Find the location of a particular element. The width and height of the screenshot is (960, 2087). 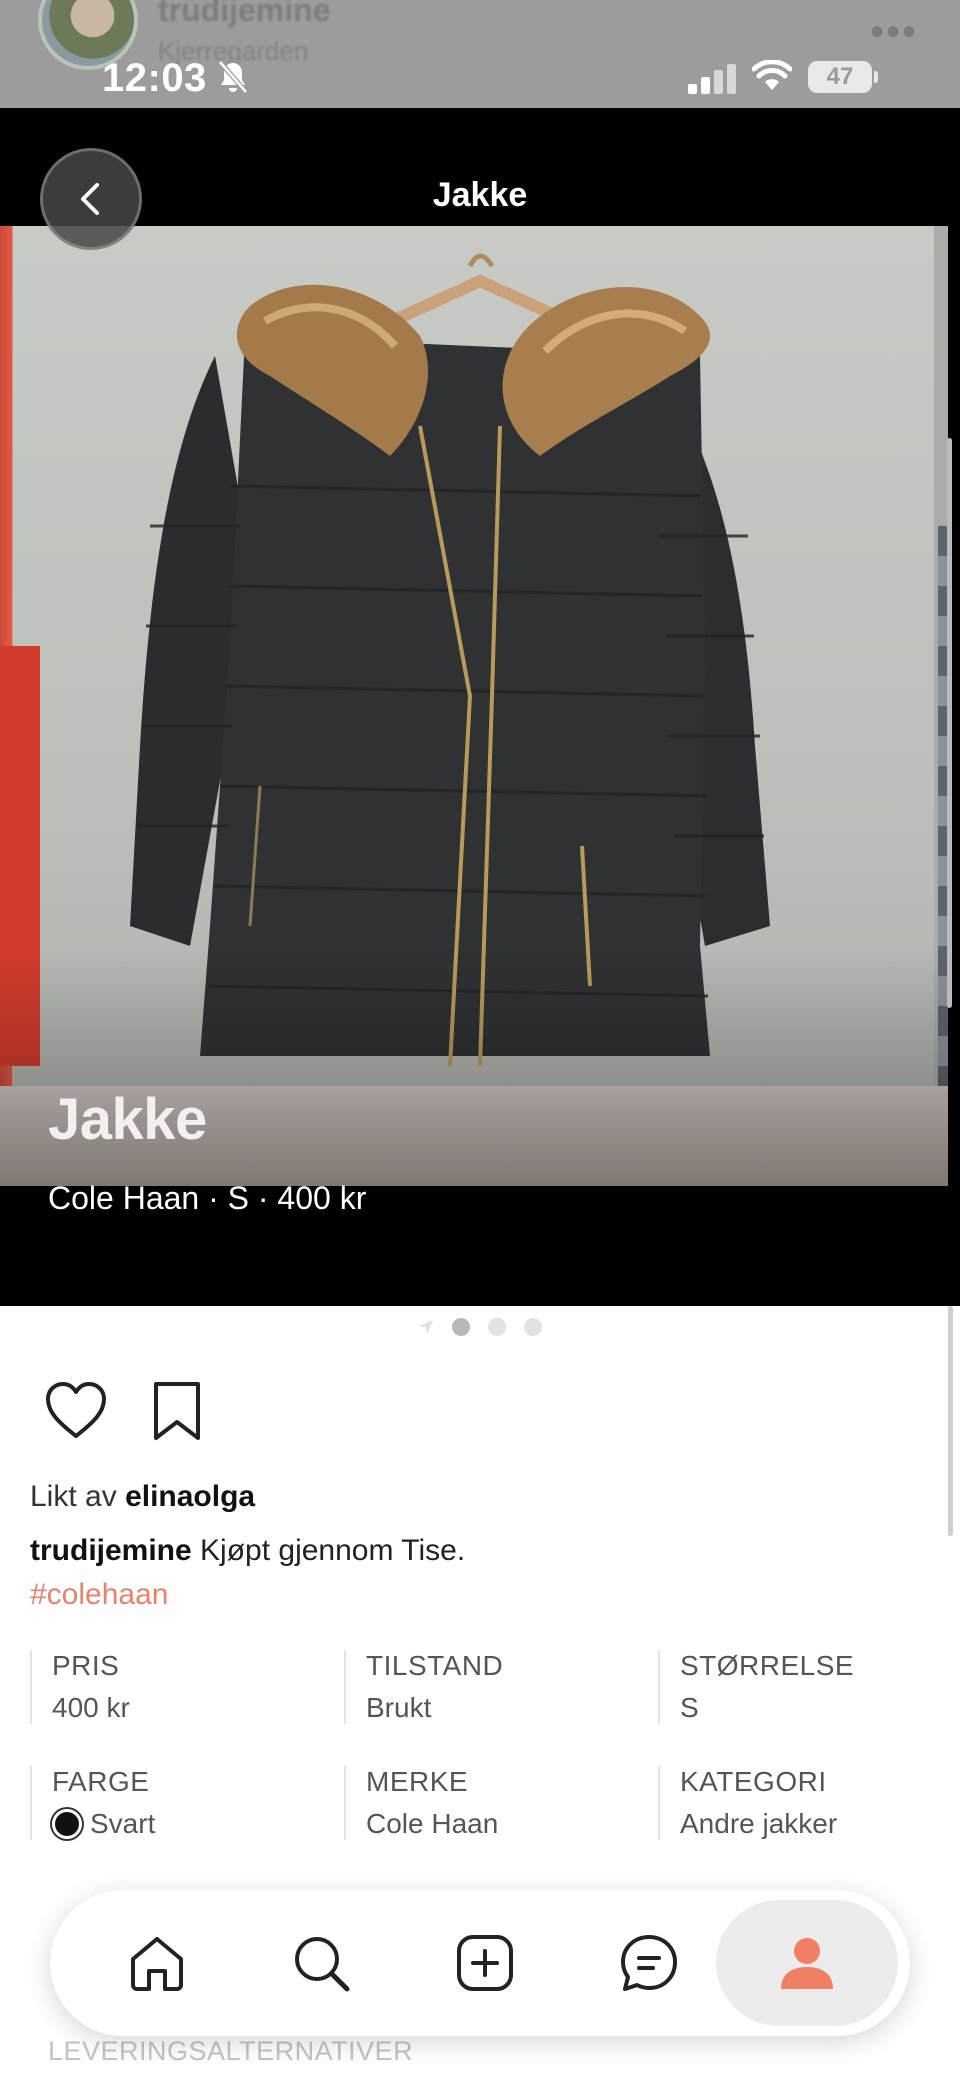

size-value: S is located at coordinates (689, 1707).